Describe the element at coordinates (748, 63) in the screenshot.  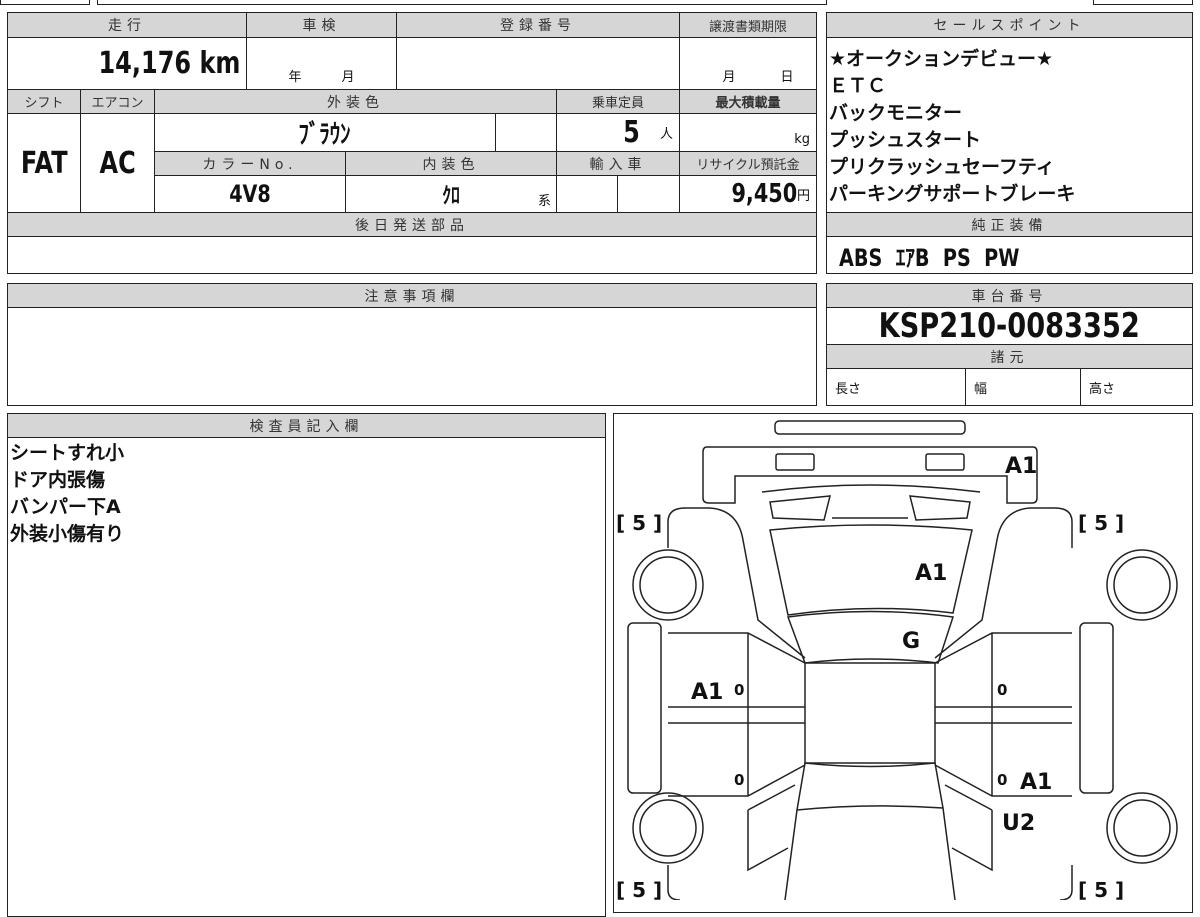
I see `transfer-deadline-value: 月日` at that location.